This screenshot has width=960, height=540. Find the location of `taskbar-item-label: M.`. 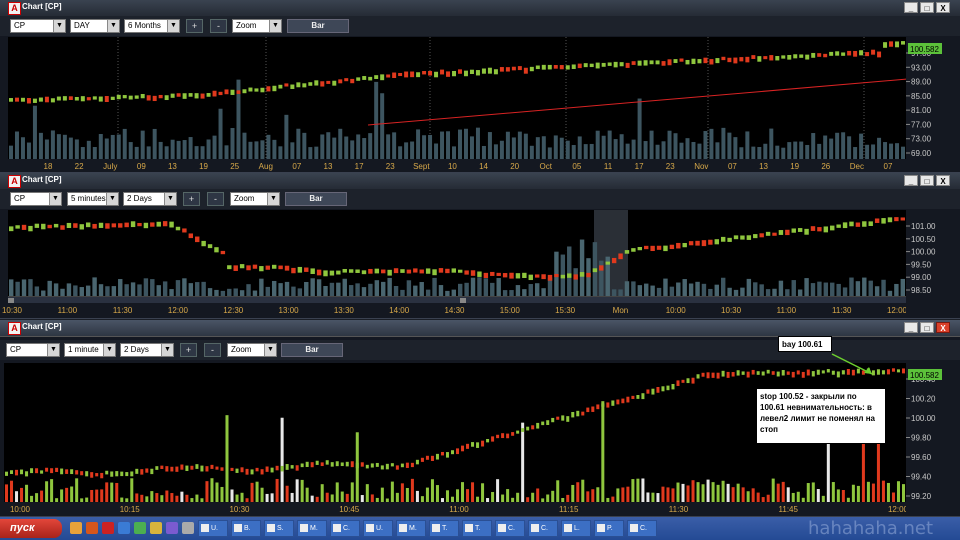

taskbar-item-label: M. is located at coordinates (314, 528).